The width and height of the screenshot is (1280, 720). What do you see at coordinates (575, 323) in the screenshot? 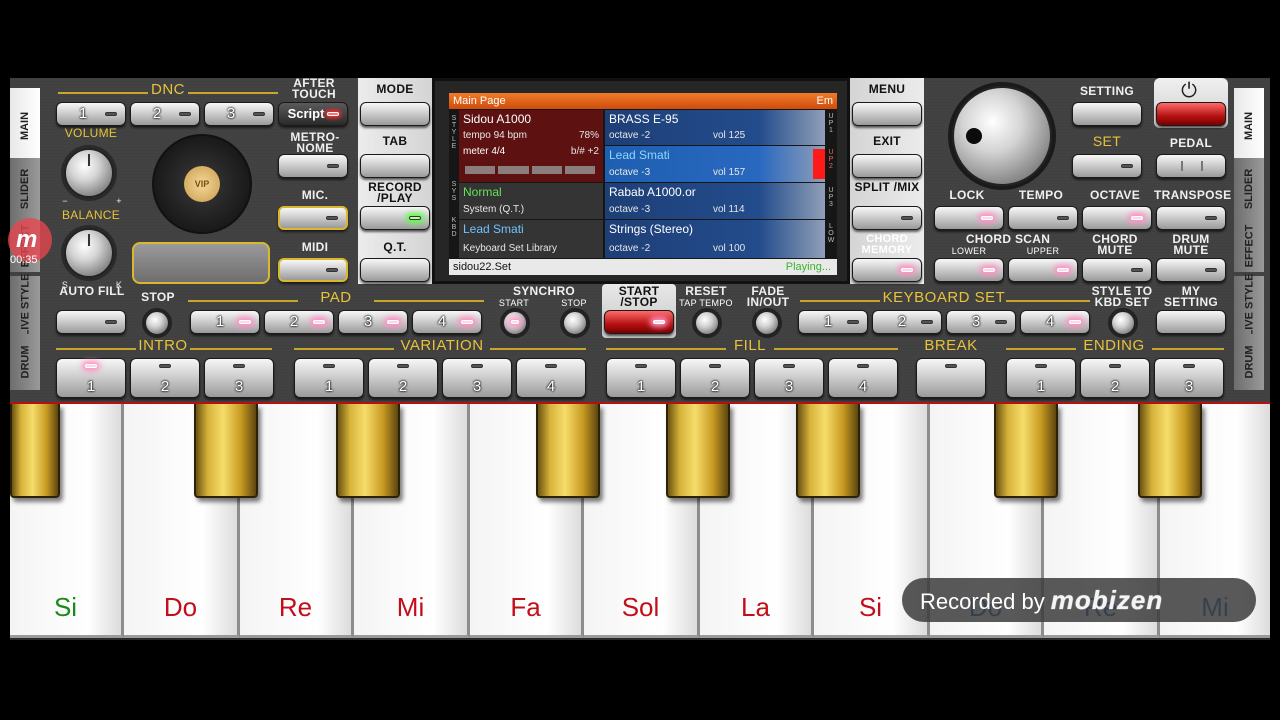
I see `synchro-stop-button` at bounding box center [575, 323].